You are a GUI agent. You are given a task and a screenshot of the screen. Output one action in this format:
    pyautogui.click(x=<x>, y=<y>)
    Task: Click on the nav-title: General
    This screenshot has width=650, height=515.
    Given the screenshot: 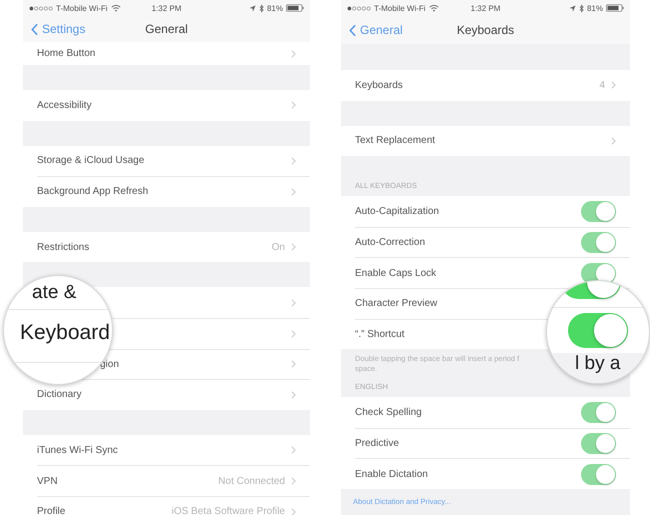 What is the action you would take?
    pyautogui.click(x=166, y=29)
    